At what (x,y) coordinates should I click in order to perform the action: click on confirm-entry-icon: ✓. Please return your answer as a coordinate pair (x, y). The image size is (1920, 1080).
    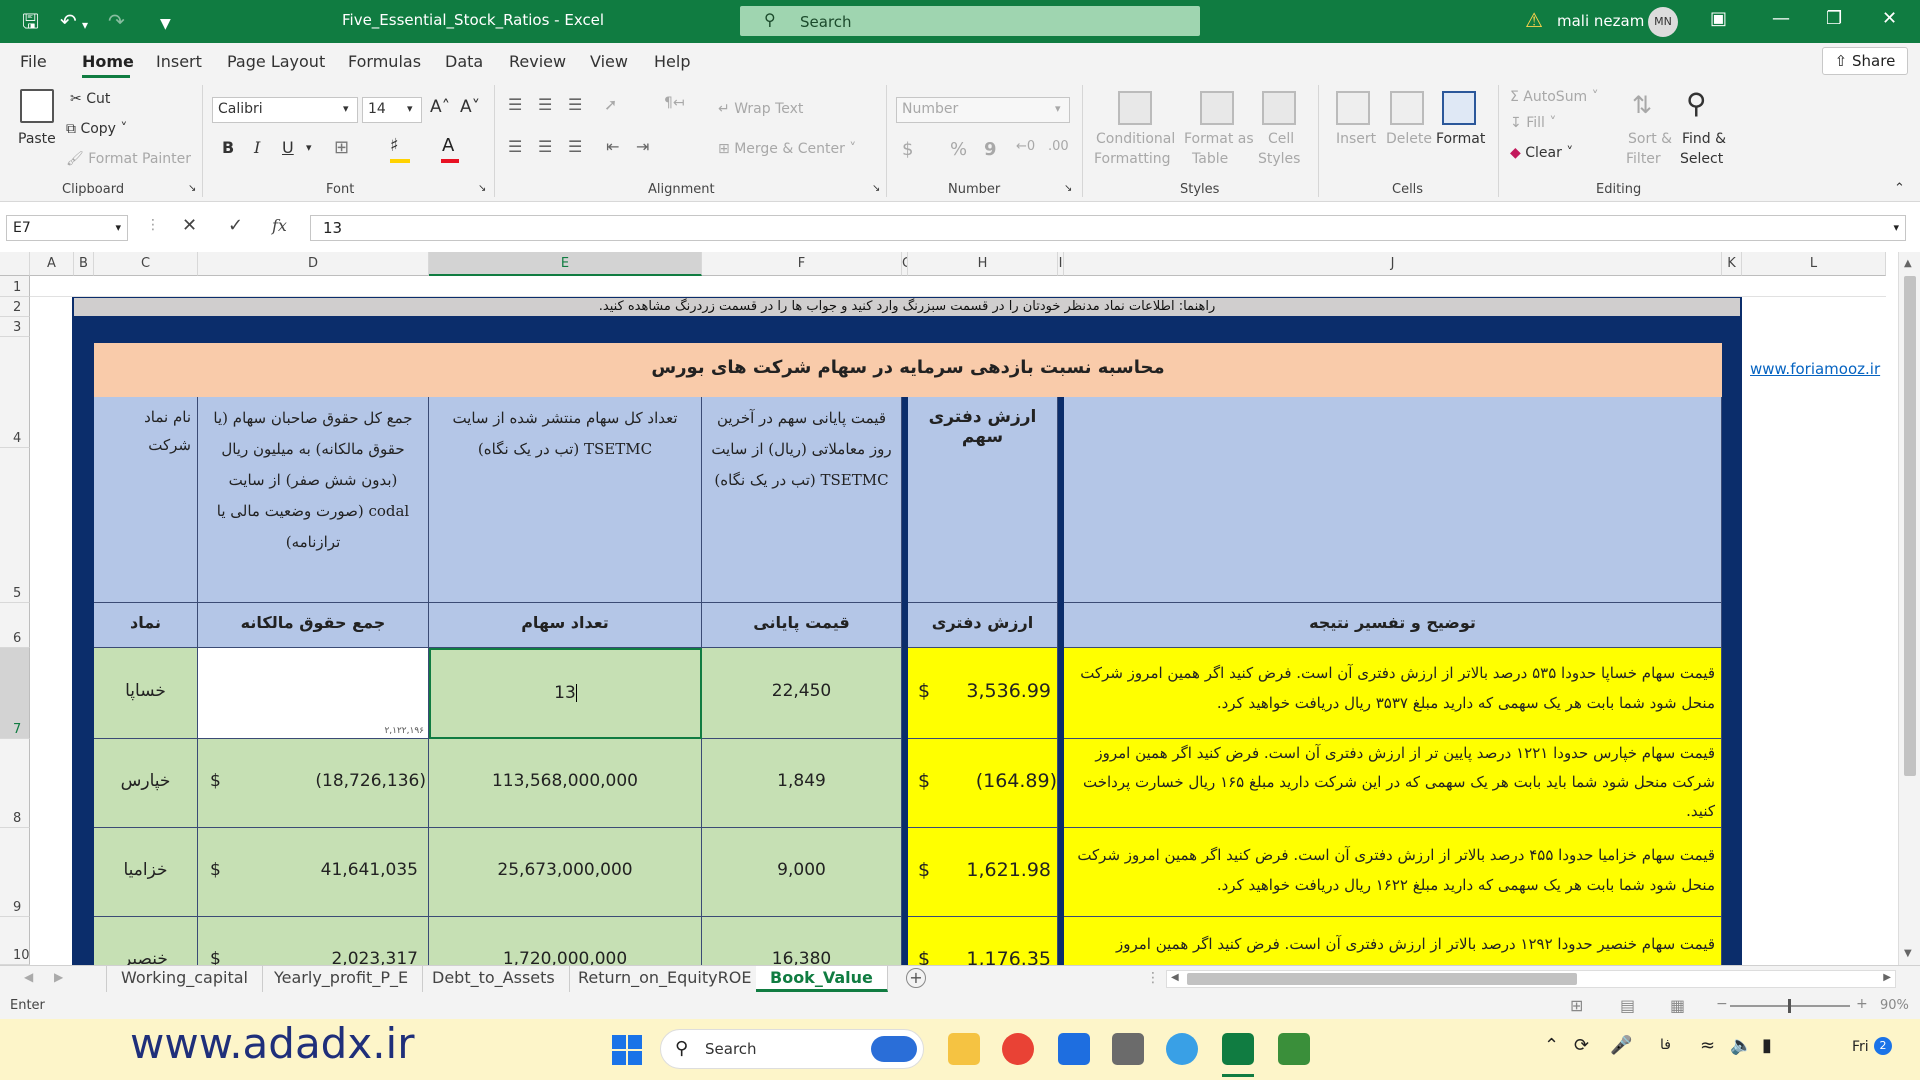
    Looking at the image, I should click on (235, 225).